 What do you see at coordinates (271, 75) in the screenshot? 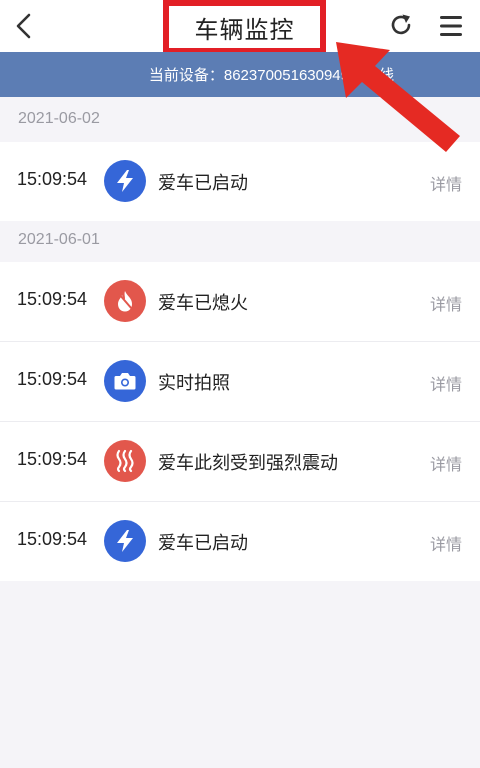
I see `device-status-text: 当前设备：862370051630949（离线` at bounding box center [271, 75].